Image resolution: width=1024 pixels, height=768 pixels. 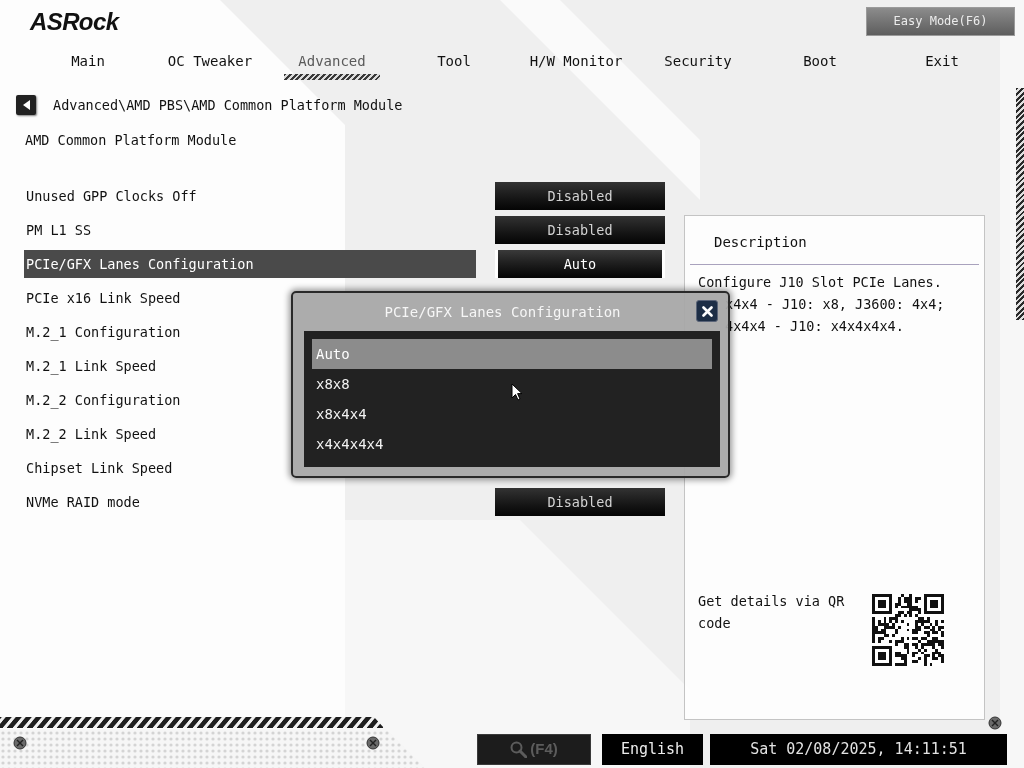 I want to click on close-icon, so click(x=707, y=311).